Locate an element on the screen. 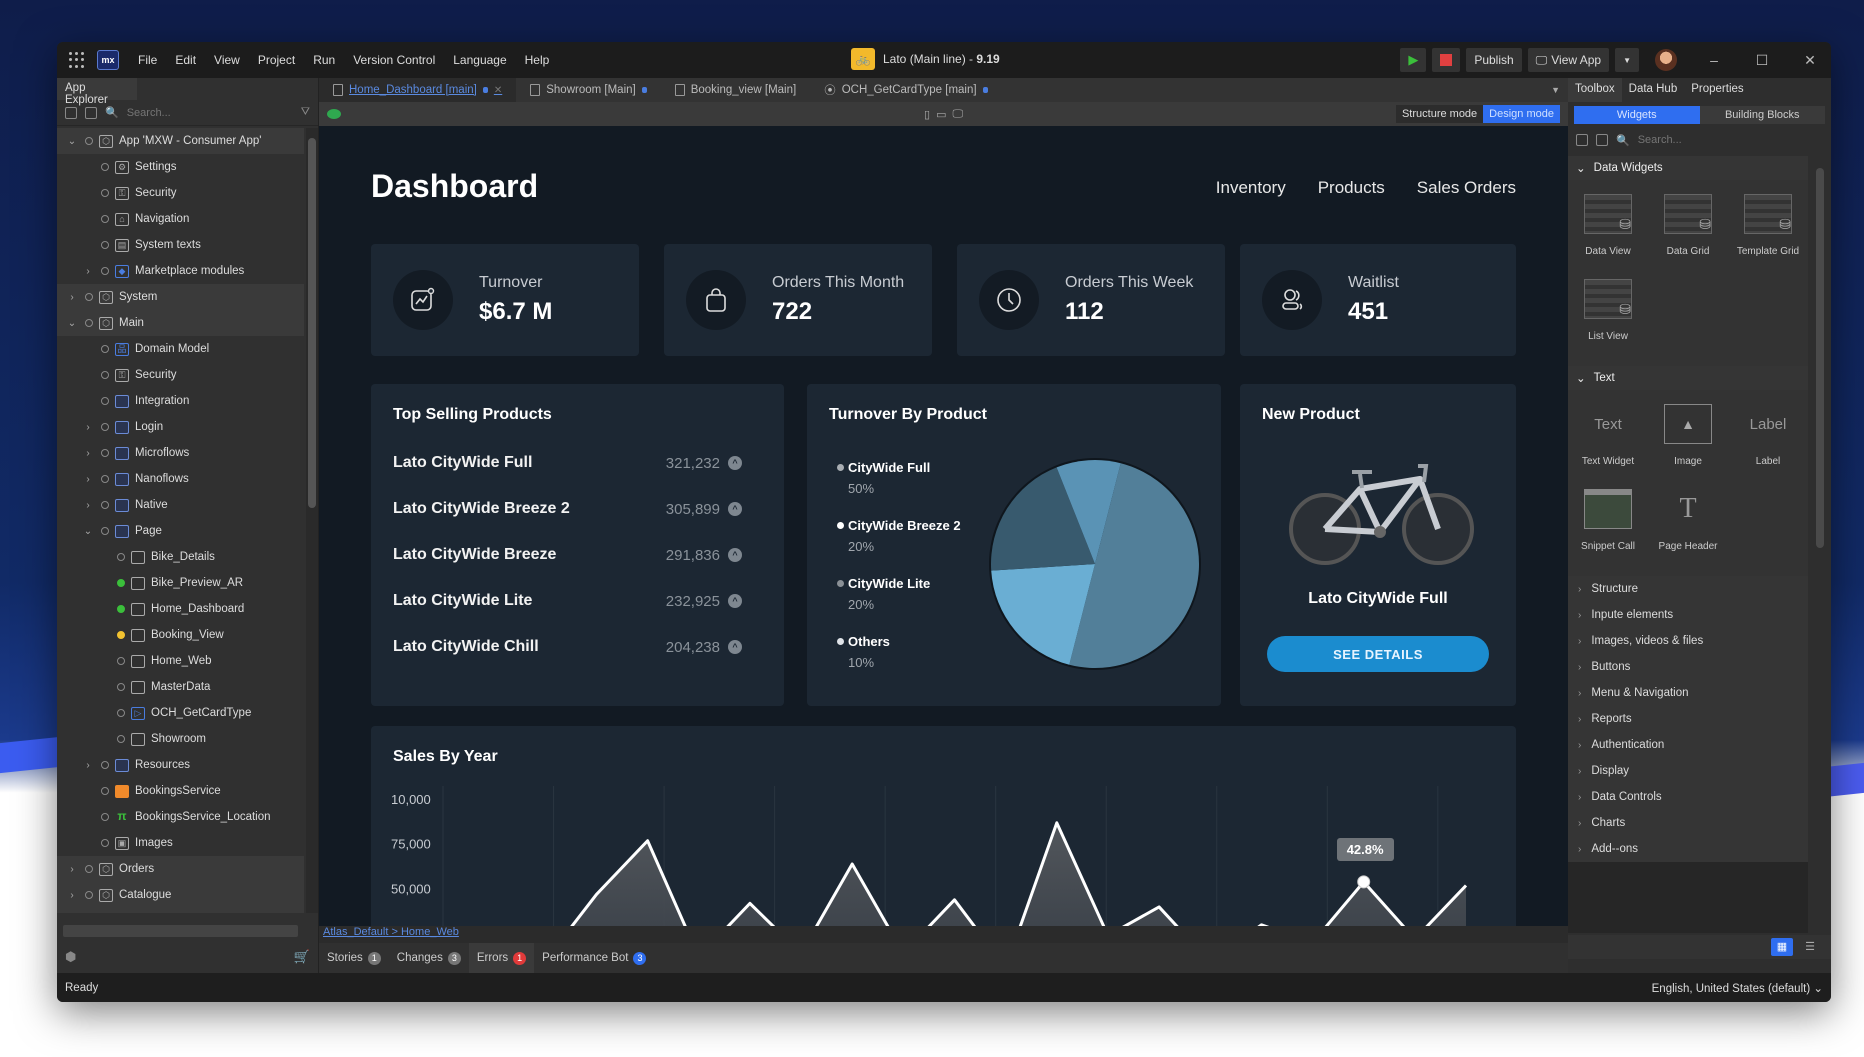 The width and height of the screenshot is (1864, 1057). toolbox-category: › Authentication is located at coordinates (1688, 745).